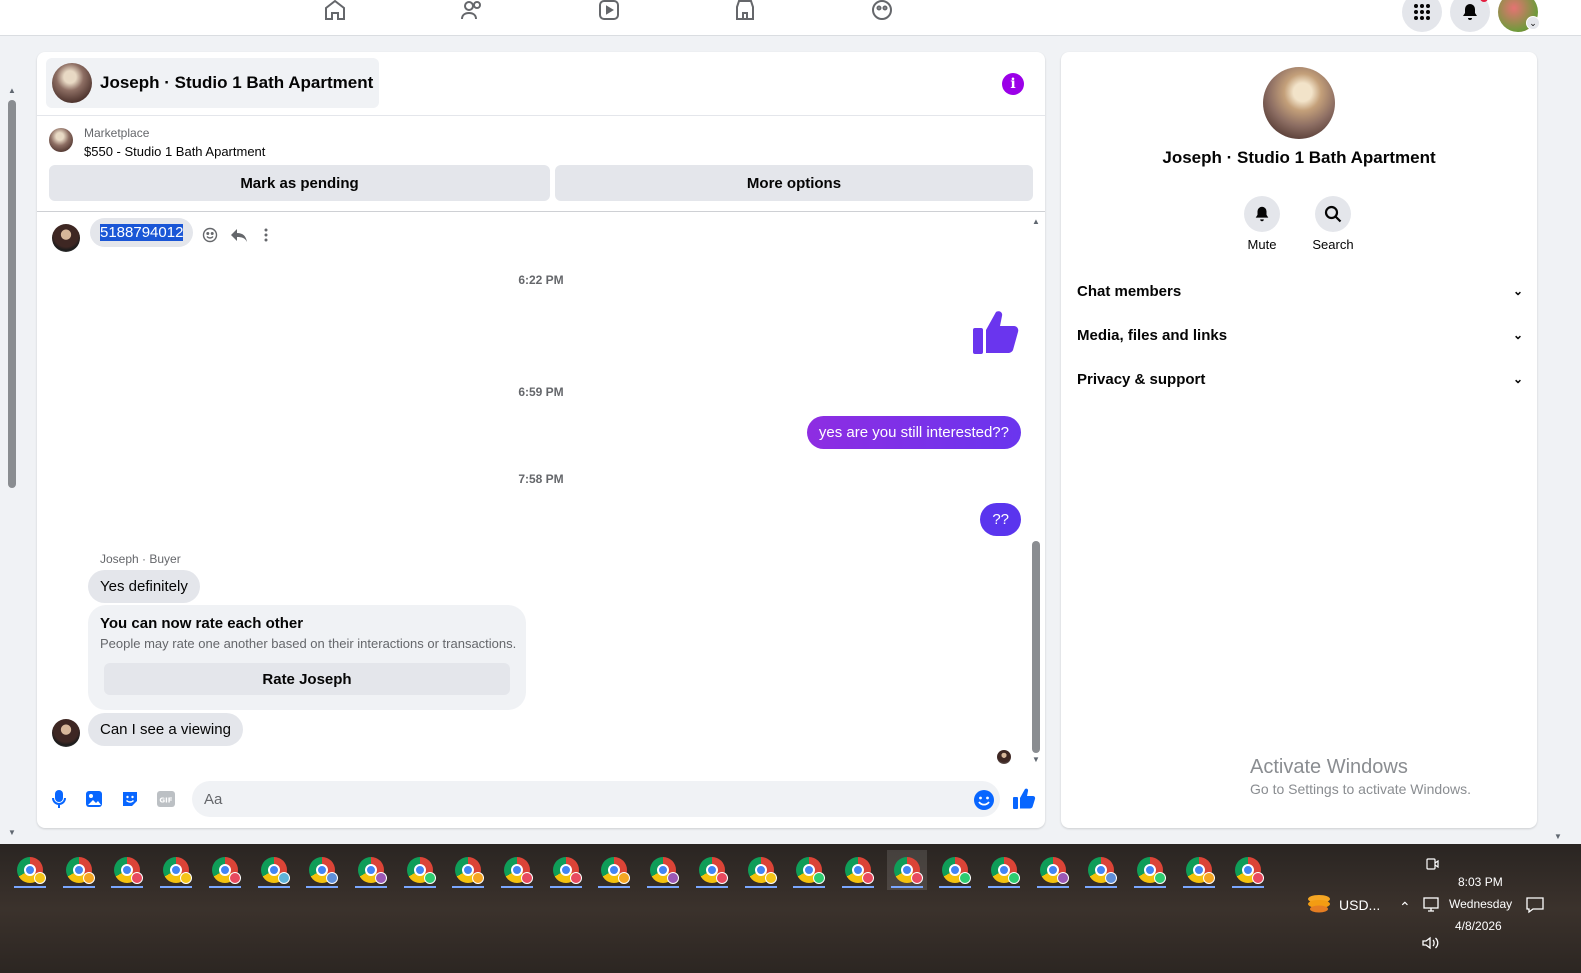  I want to click on emoji-icon, so click(984, 800).